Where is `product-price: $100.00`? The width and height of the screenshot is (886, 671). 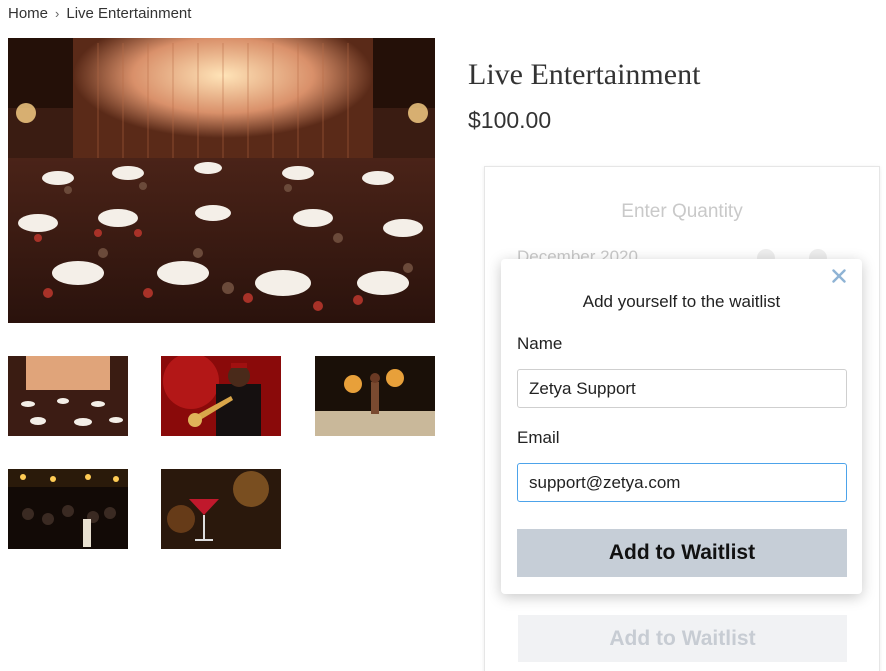 product-price: $100.00 is located at coordinates (510, 120).